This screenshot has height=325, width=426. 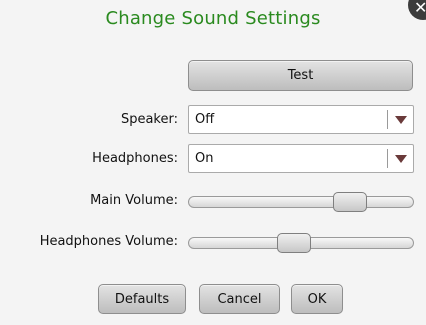 I want to click on cancel-button: Cancel, so click(x=239, y=299).